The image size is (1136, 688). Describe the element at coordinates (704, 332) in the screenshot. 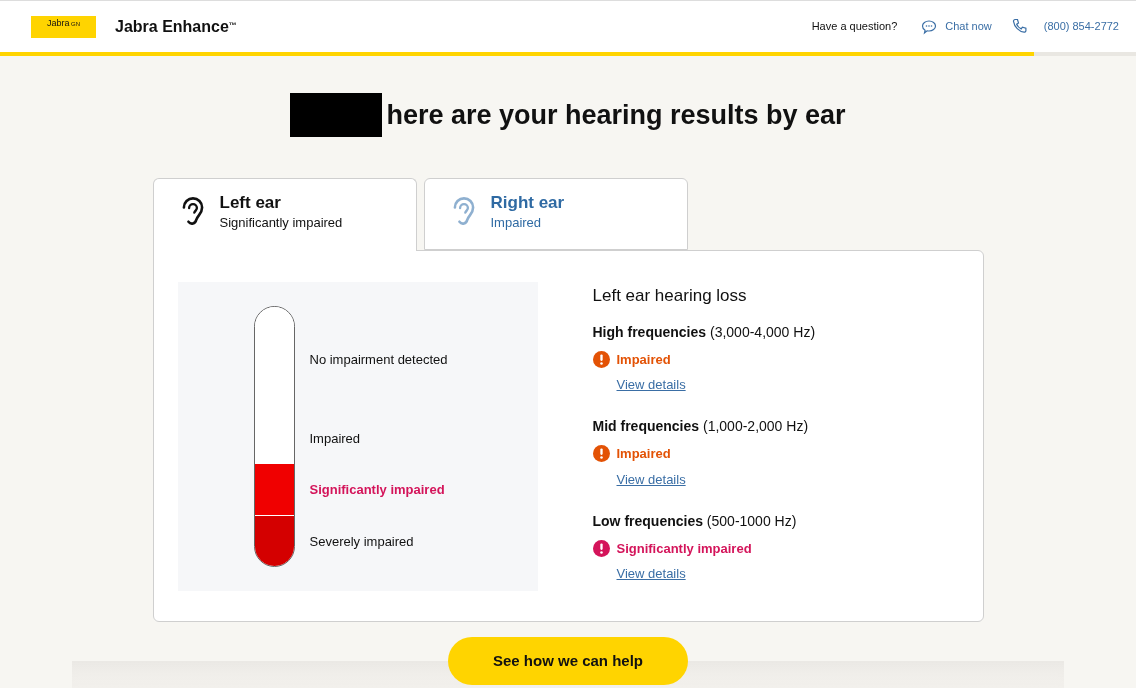

I see `frequency-label: High frequencies (3,000-4,000 Hz)` at that location.